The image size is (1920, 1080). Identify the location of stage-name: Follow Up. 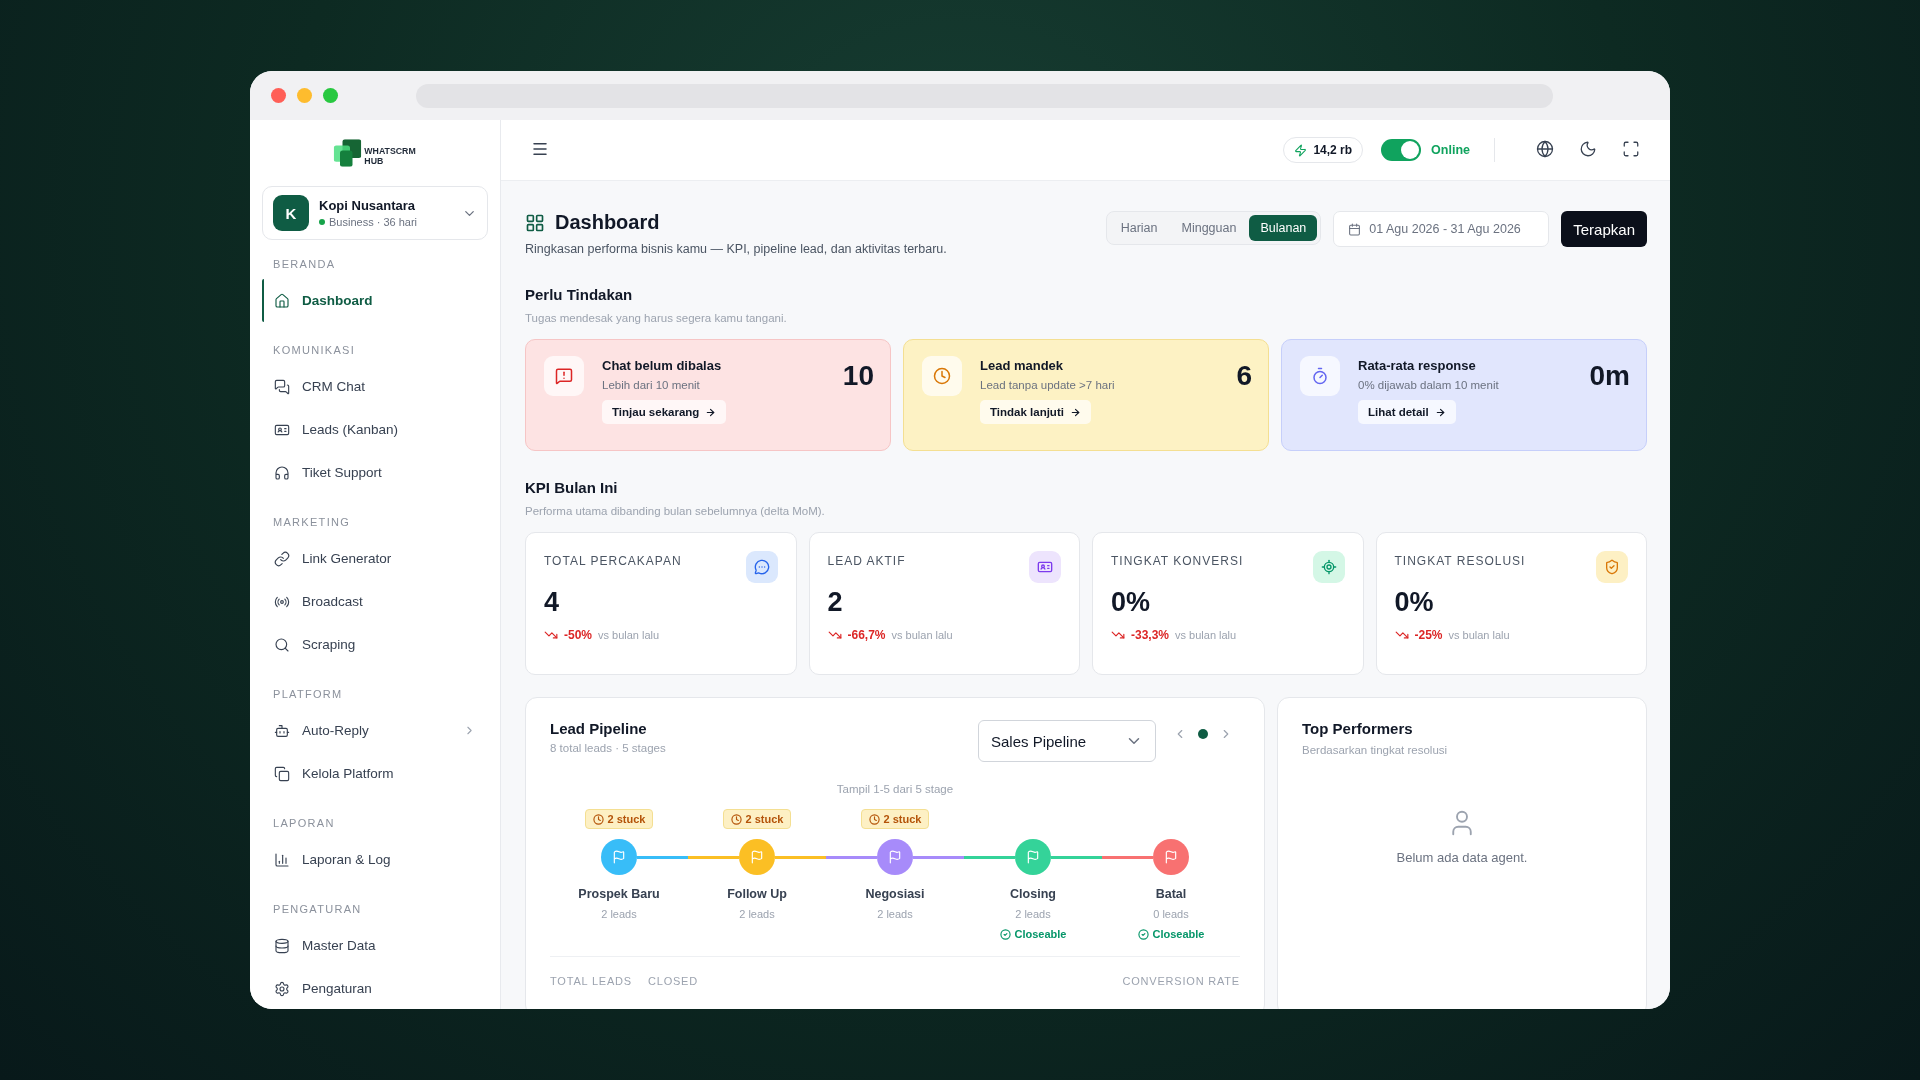
(757, 894).